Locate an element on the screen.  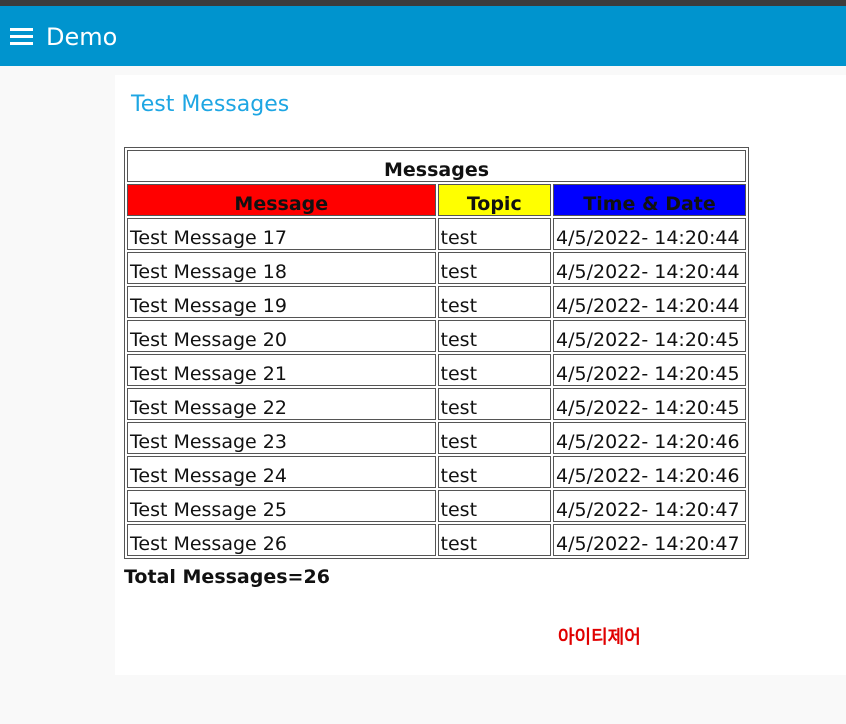
panel-title: Test Messages is located at coordinates (210, 104).